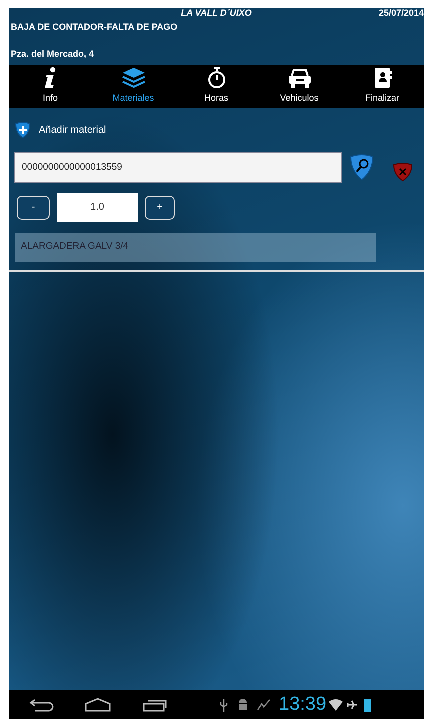  What do you see at coordinates (303, 704) in the screenshot?
I see `clock-text: 13:39` at bounding box center [303, 704].